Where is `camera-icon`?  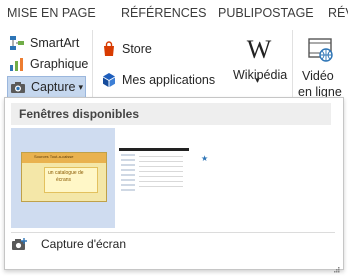
camera-icon is located at coordinates (18, 87).